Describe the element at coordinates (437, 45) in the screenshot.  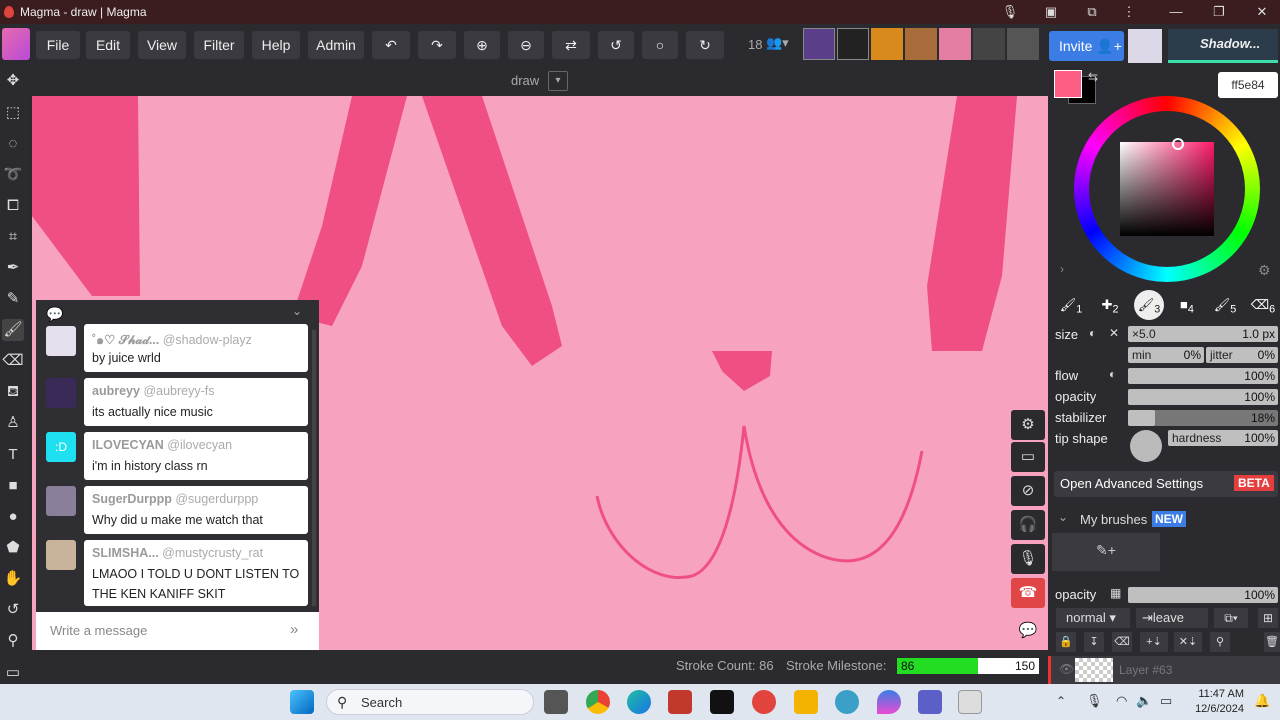
I see `redo-icon: ↷` at that location.